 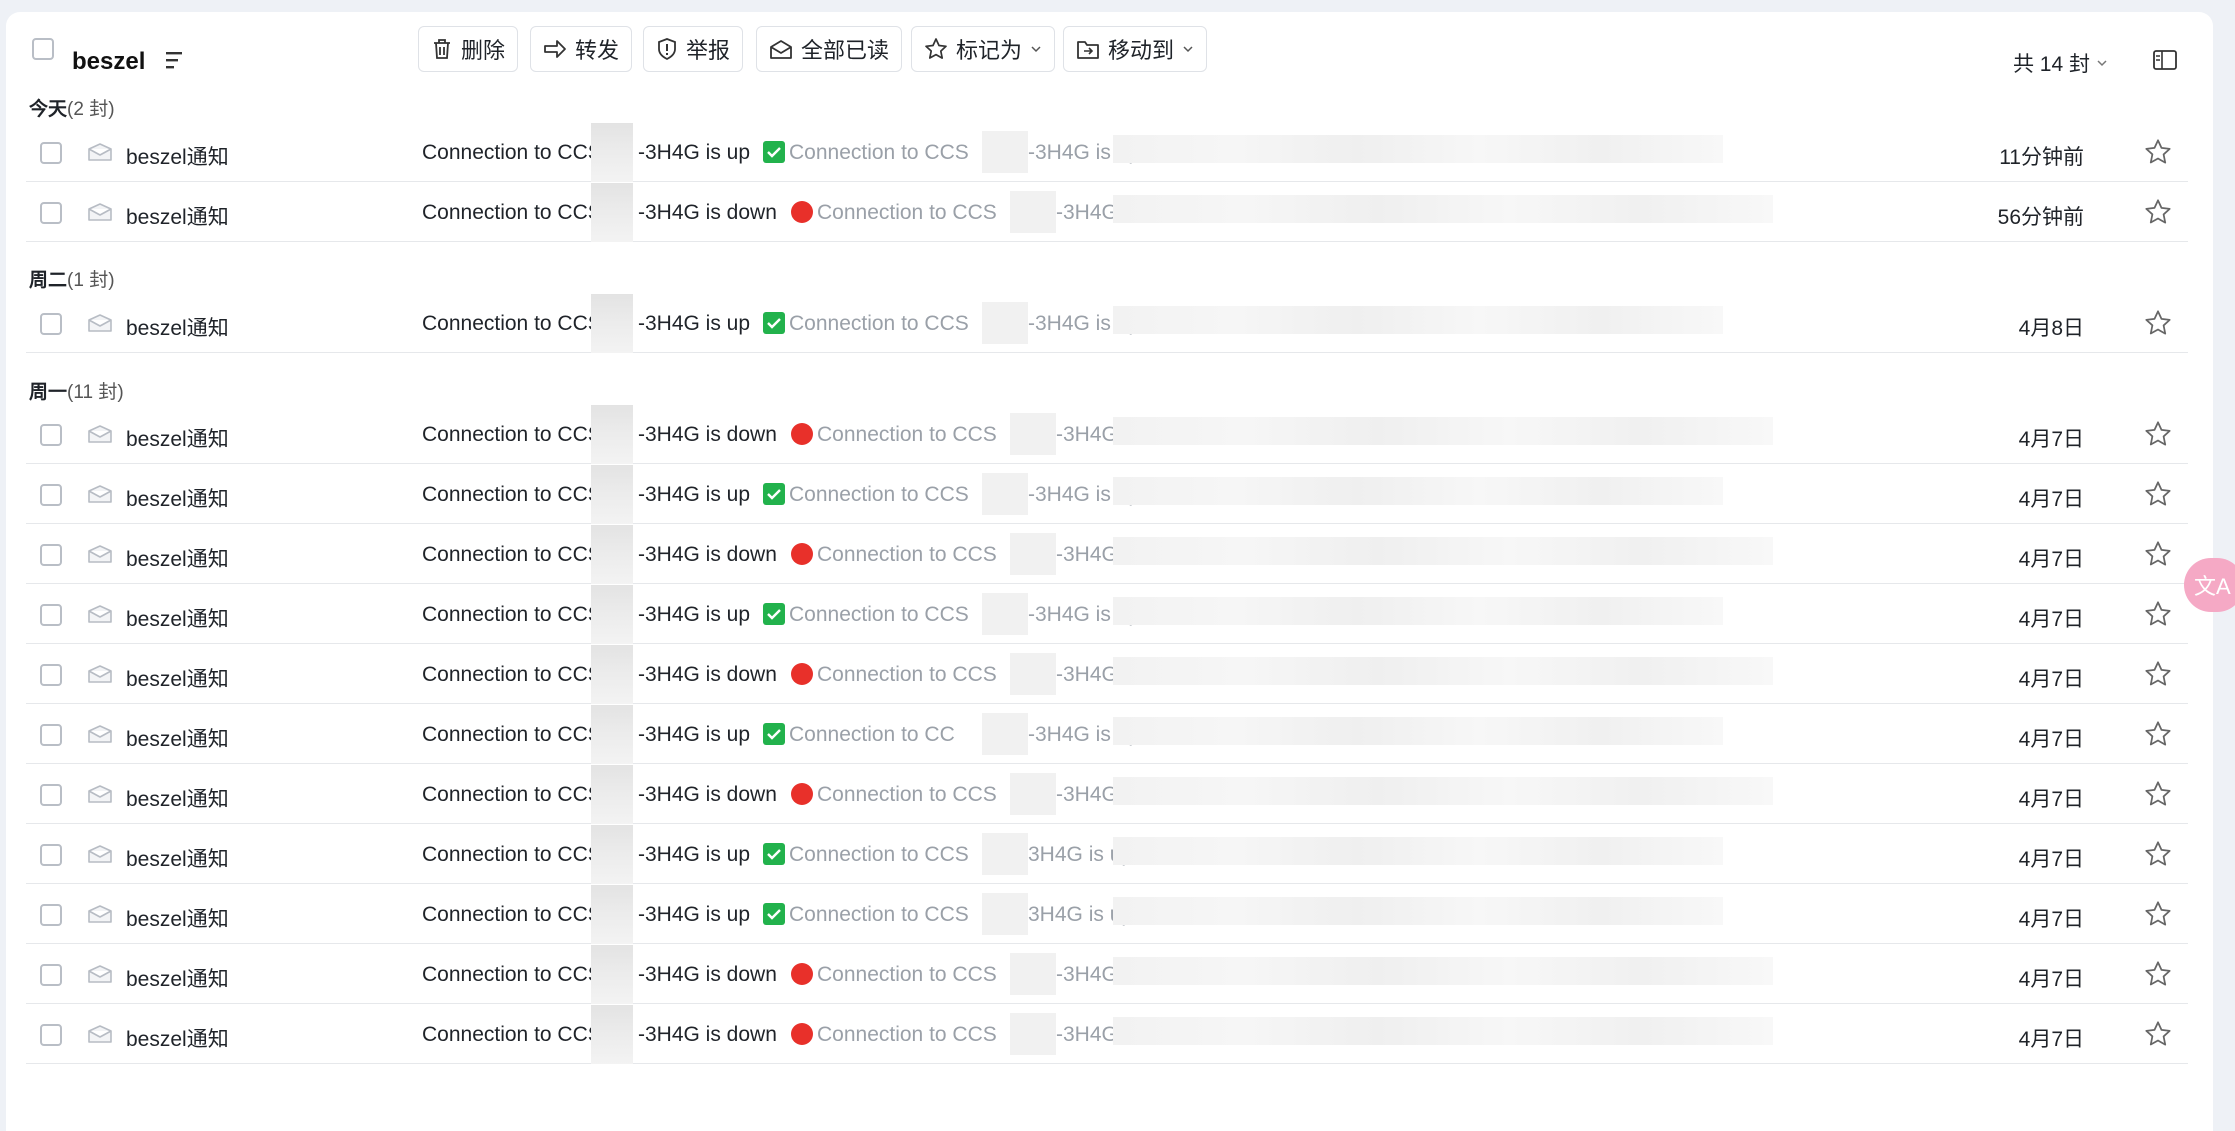 What do you see at coordinates (781, 49) in the screenshot?
I see `open-envelope-icon` at bounding box center [781, 49].